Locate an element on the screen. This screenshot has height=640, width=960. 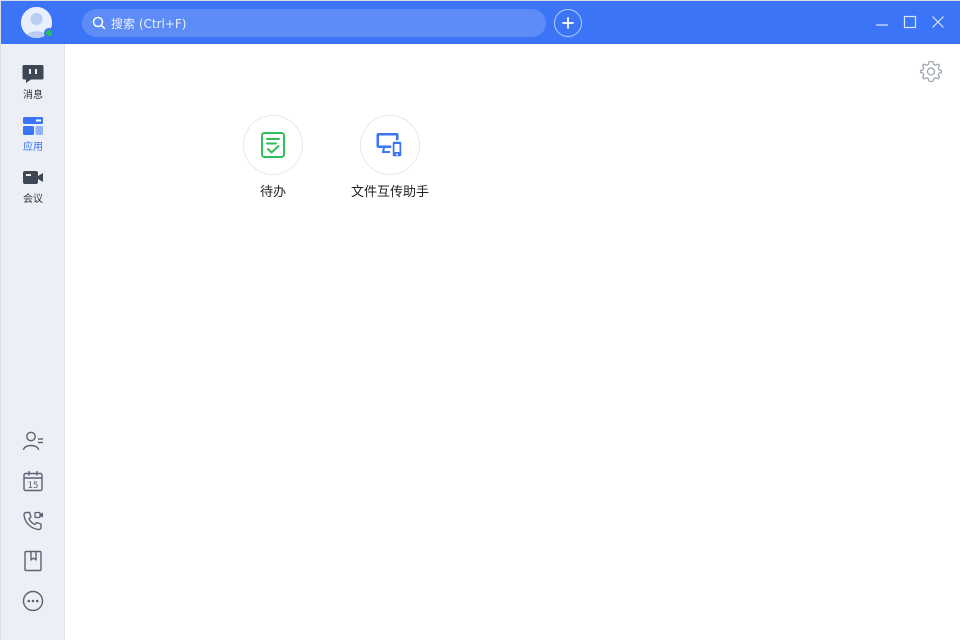
app-label: 文件互传助手 is located at coordinates (389, 192).